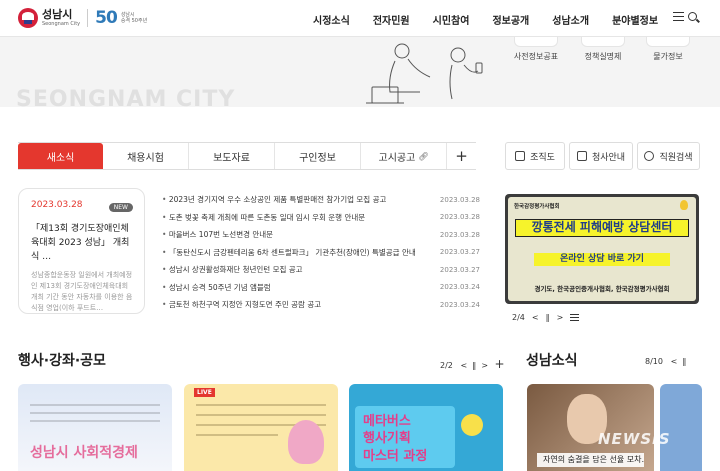 The image size is (720, 471). Describe the element at coordinates (321, 270) in the screenshot. I see `list-item: 성남시 상권활성화재단 청년인턴 모집 공고2023.03.27` at that location.